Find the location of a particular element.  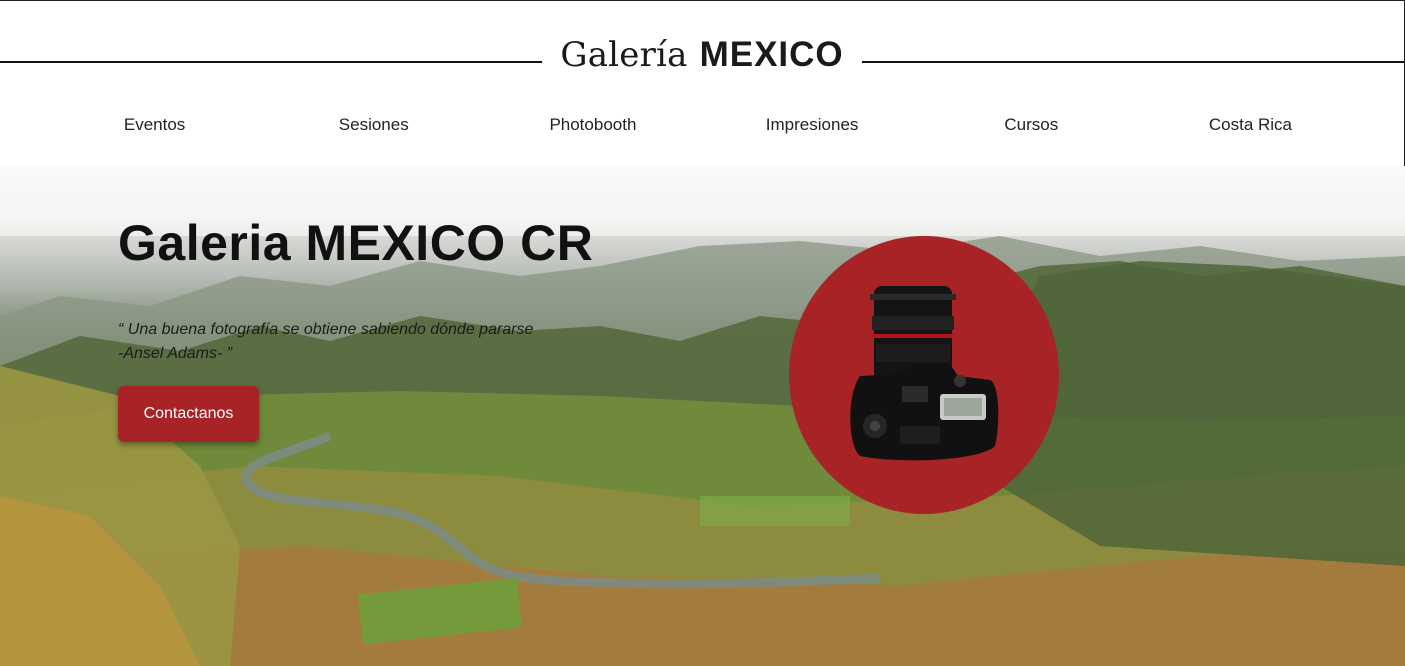

header-rule-left is located at coordinates (271, 62).